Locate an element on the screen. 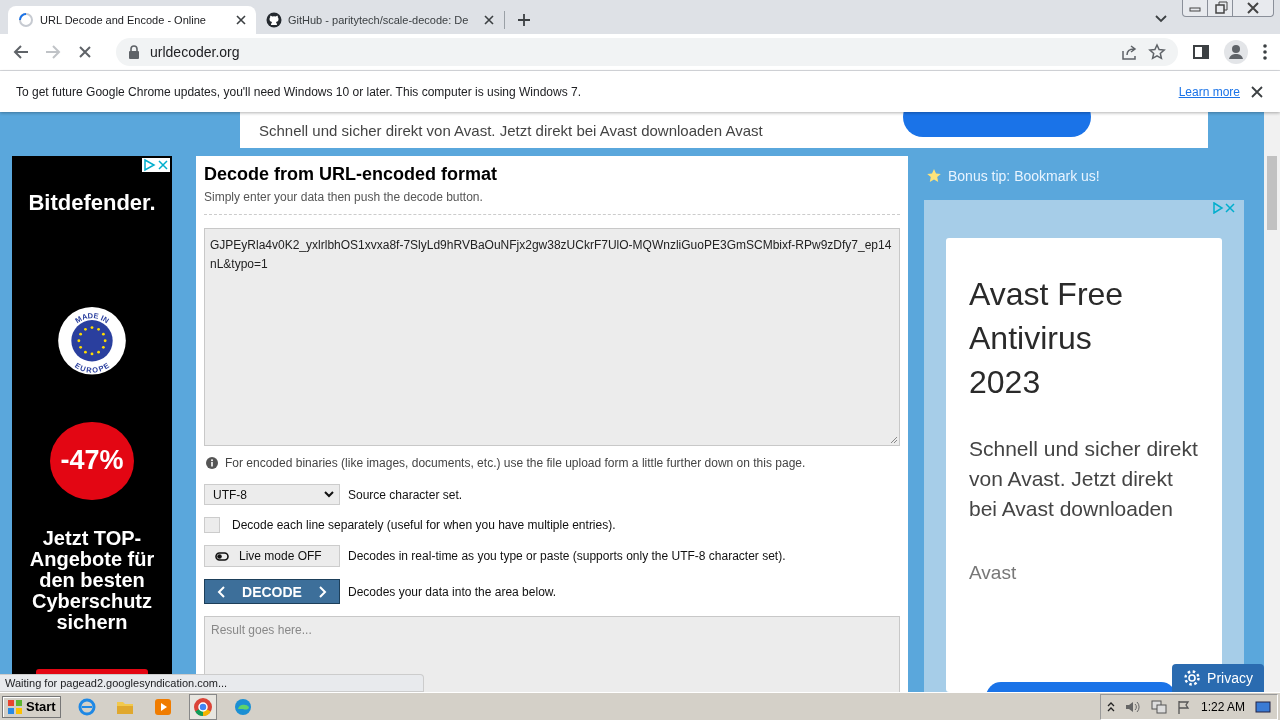 This screenshot has width=1280, height=720. update-message: To get future Google Chrome updates, you'll need Windows 10 or later. This computer is using Windows 7. is located at coordinates (299, 91).